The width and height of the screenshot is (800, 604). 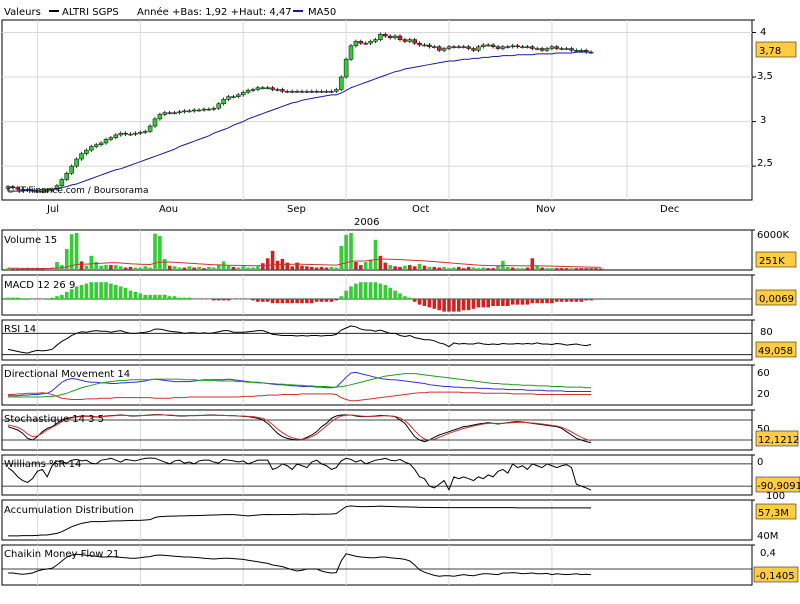 I want to click on accdist-y-tick: 40M, so click(x=767, y=536).